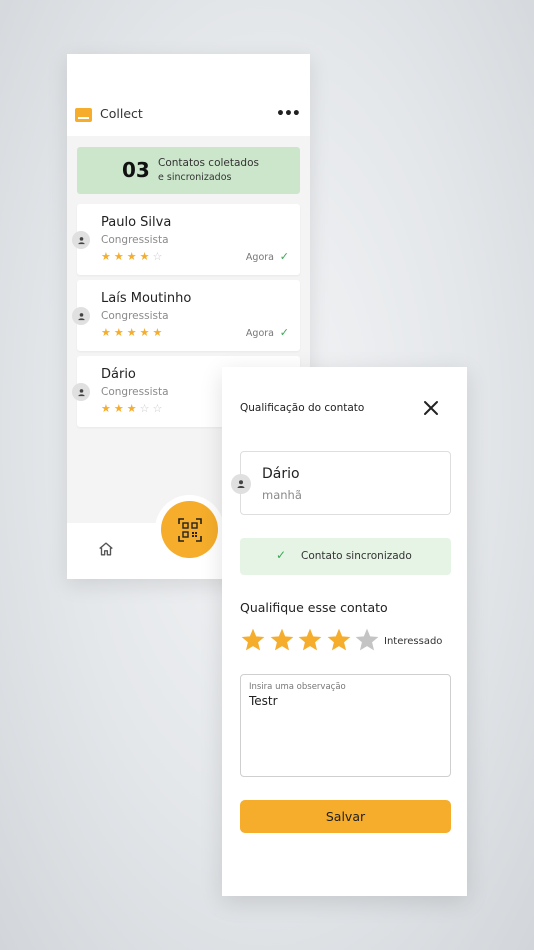 This screenshot has width=534, height=950. What do you see at coordinates (146, 298) in the screenshot?
I see `contact-name: Laís Moutinho` at bounding box center [146, 298].